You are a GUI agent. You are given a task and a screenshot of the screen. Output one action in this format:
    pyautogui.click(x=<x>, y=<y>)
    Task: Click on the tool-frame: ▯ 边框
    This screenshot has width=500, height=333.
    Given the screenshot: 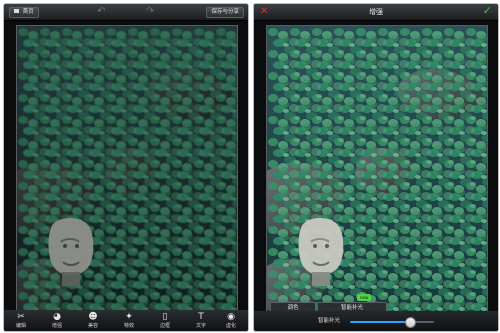 What is the action you would take?
    pyautogui.click(x=165, y=320)
    